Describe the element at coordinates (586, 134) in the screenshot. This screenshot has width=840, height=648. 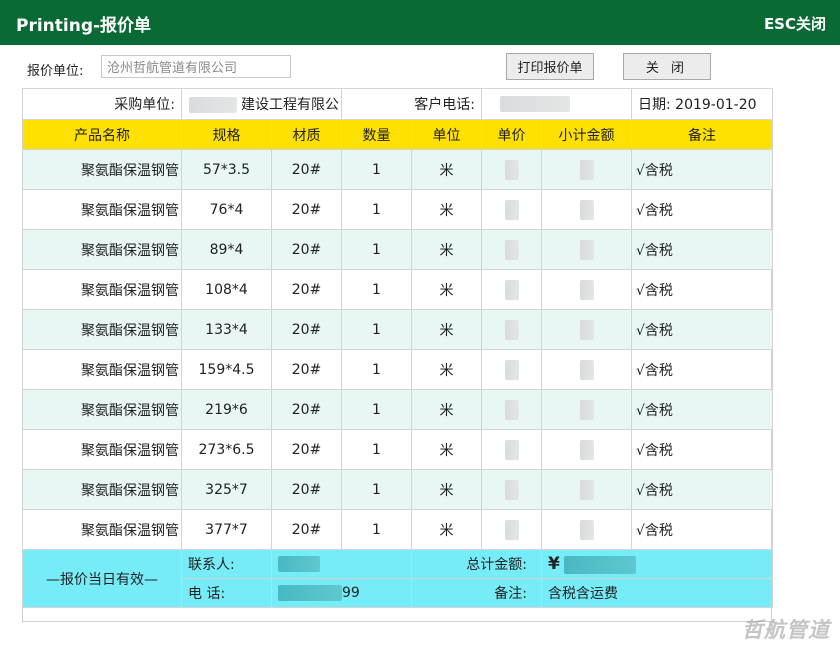
I see `column-header: 小计金额` at that location.